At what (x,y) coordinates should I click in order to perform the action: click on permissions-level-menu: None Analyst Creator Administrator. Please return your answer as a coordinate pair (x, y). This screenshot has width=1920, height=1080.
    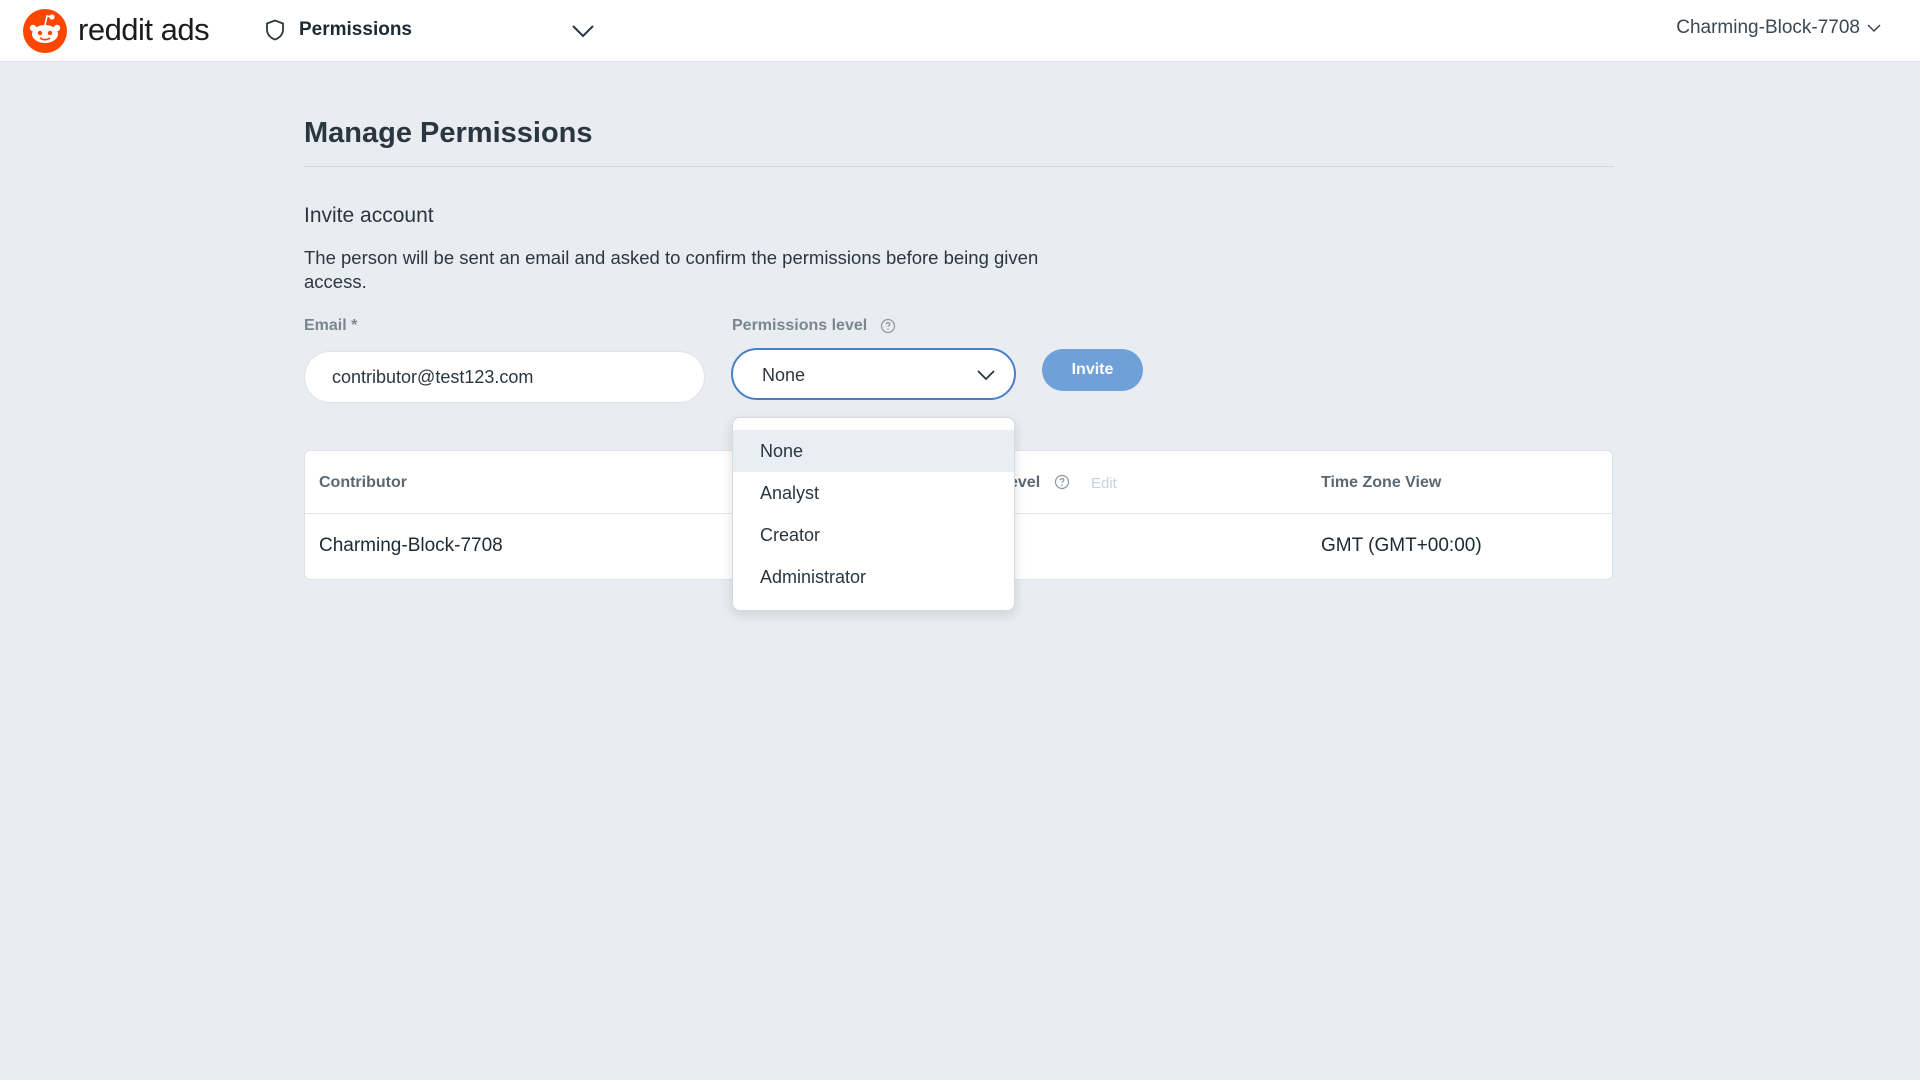
    Looking at the image, I should click on (873, 514).